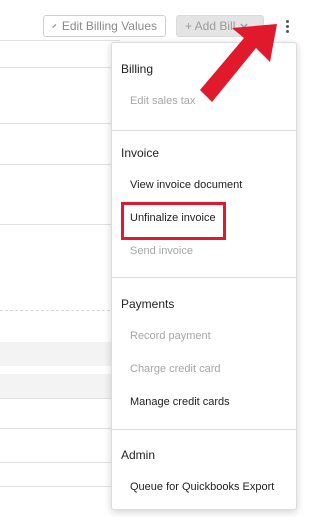  I want to click on menu-item-view-invoice-document: View invoice document, so click(186, 185).